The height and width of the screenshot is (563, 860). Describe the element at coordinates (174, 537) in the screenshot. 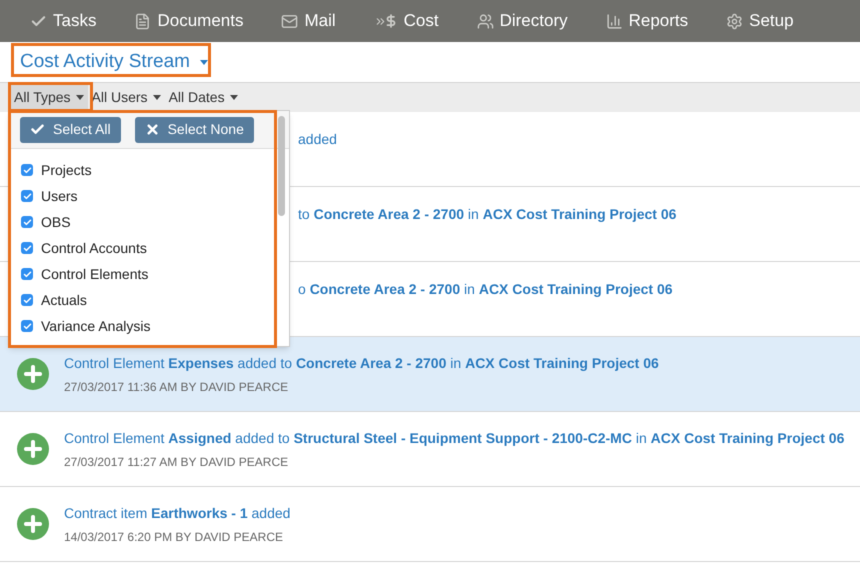

I see `activity-meta: 14/03/2017 6:20 PM BY DAVID PEARCE` at that location.